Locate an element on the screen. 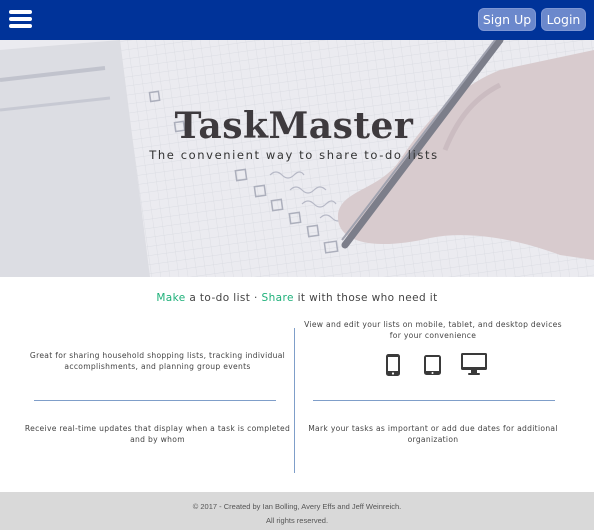 The image size is (594, 530). hero-subtitle: The convenient way to share to-do lists is located at coordinates (294, 155).